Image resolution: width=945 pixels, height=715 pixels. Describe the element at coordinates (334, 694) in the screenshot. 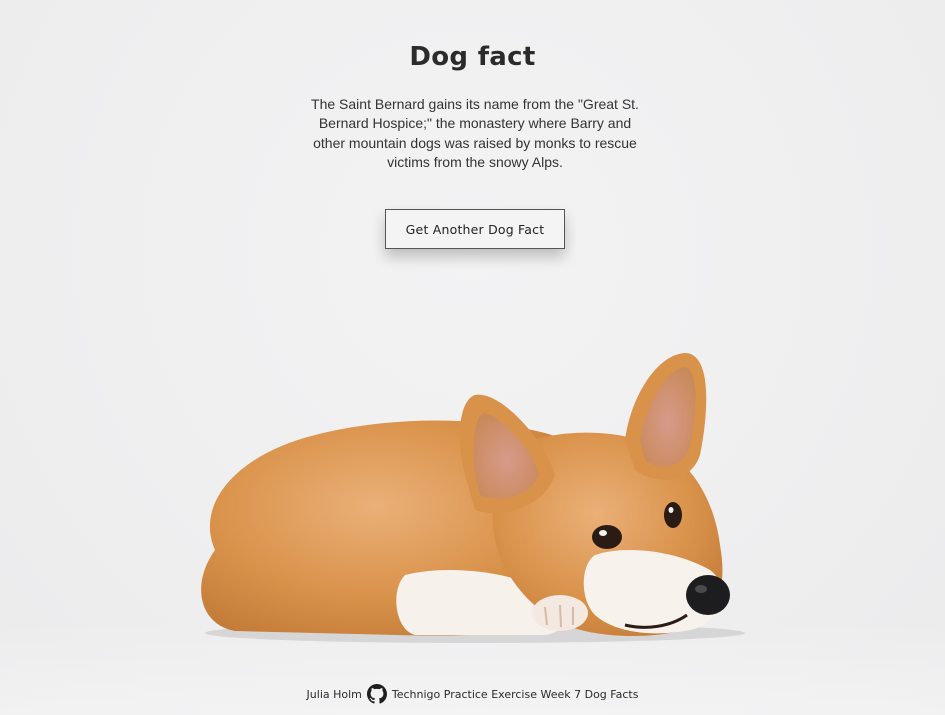

I see `footer-author: Julia Holm` at that location.